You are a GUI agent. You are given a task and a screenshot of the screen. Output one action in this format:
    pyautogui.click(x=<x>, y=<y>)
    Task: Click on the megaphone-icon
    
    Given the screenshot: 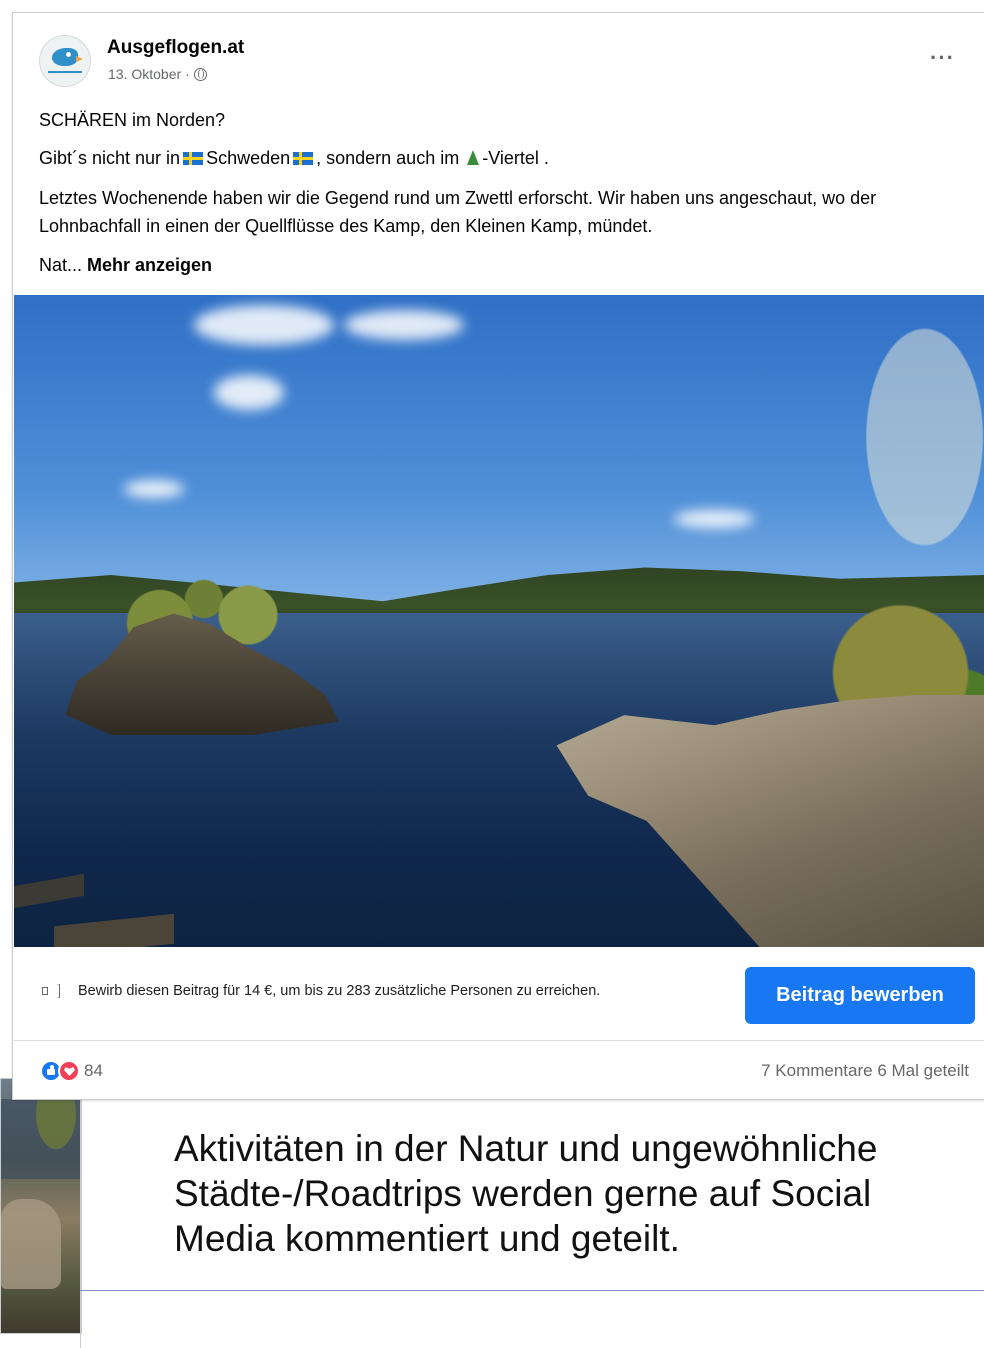 What is the action you would take?
    pyautogui.click(x=51, y=991)
    